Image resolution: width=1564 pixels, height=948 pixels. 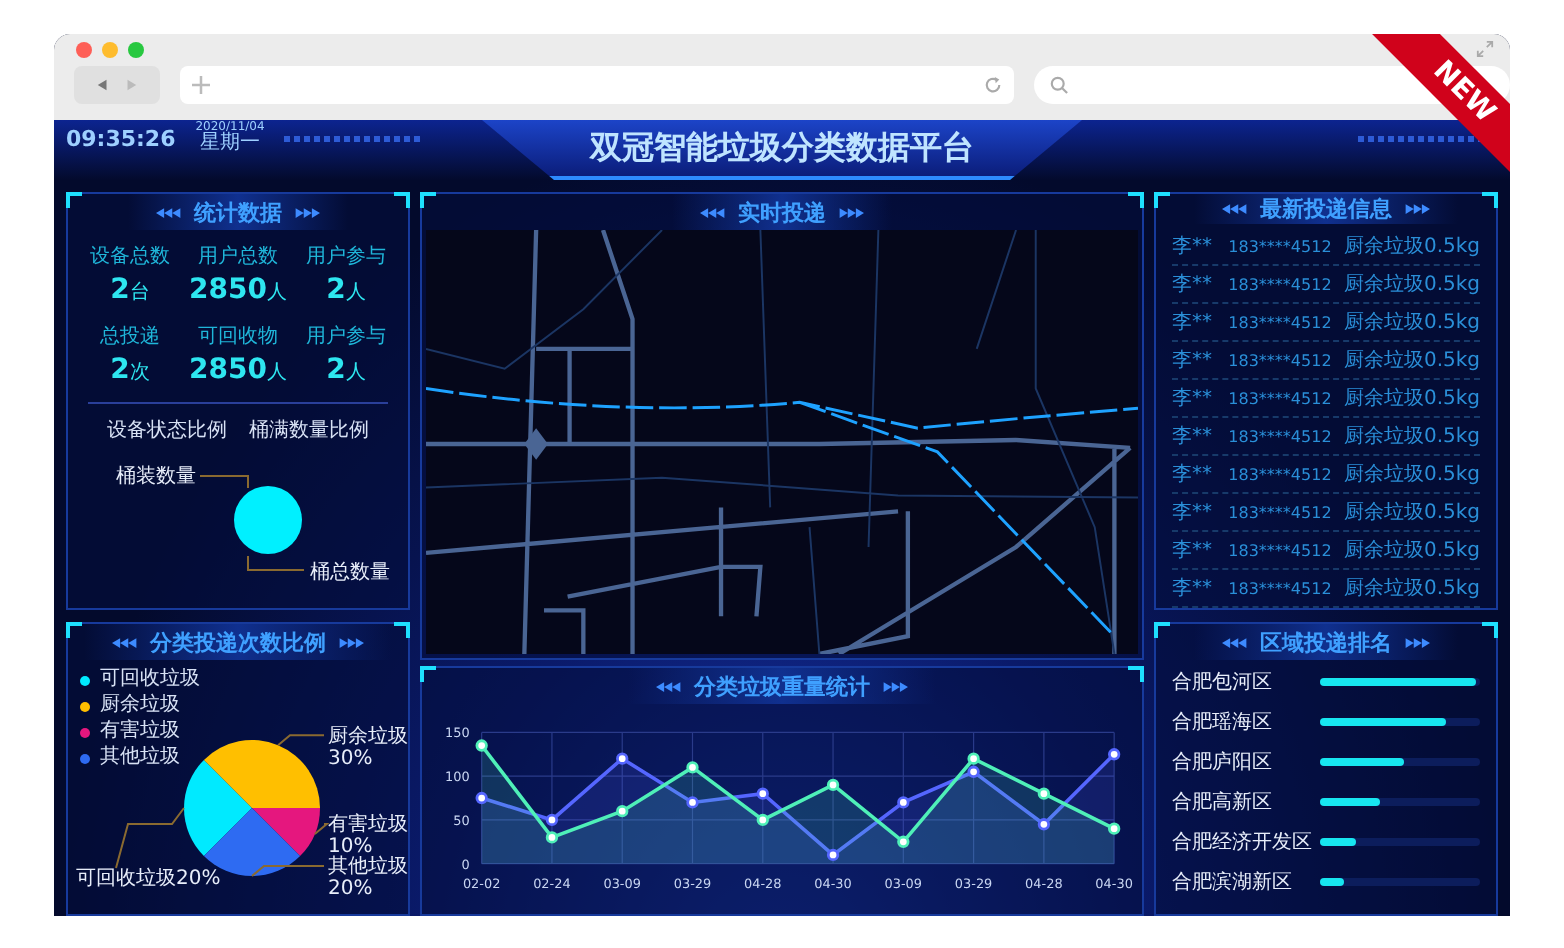 What do you see at coordinates (1223, 722) in the screenshot?
I see `region-name: 合肥瑶海区` at bounding box center [1223, 722].